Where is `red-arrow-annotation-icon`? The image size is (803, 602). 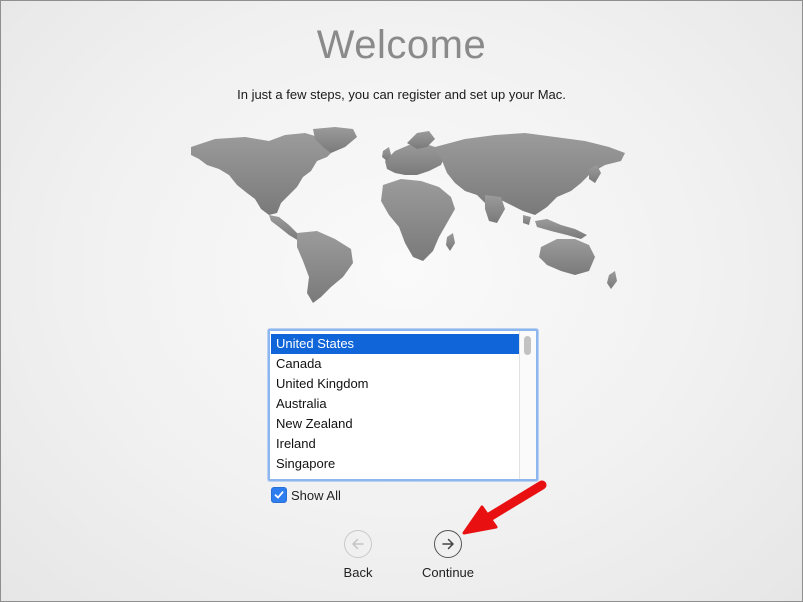 red-arrow-annotation-icon is located at coordinates (504, 507).